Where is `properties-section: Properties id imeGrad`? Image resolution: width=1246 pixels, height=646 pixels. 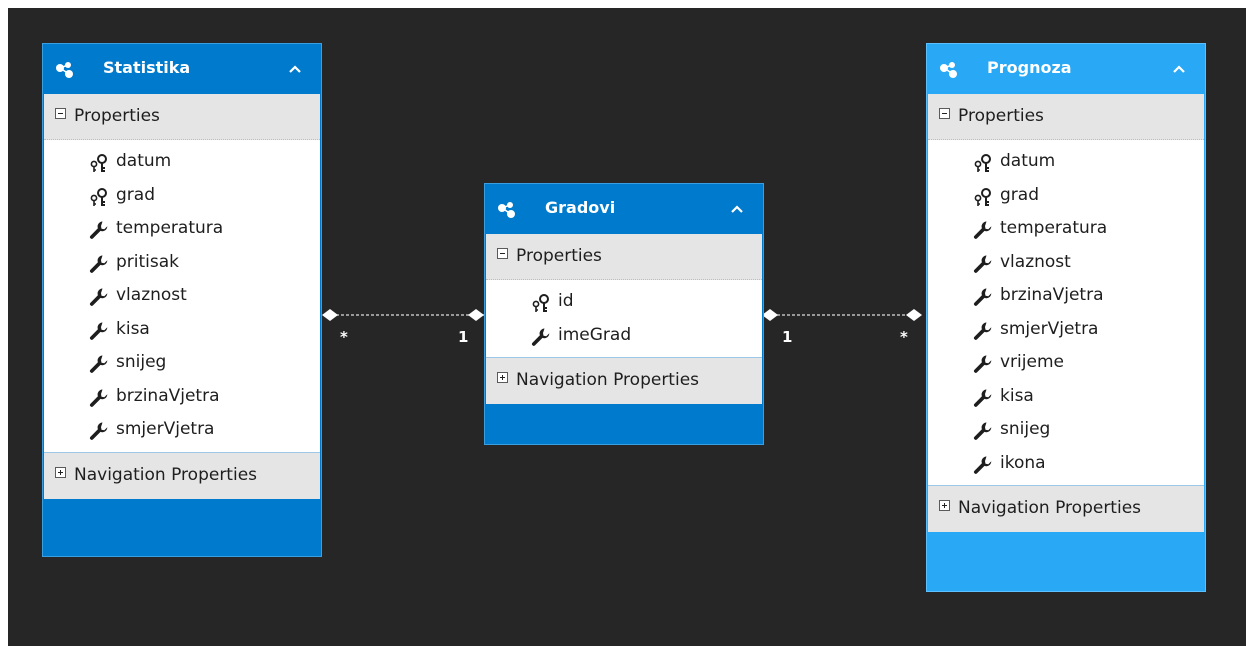
properties-section: Properties id imeGrad is located at coordinates (624, 295).